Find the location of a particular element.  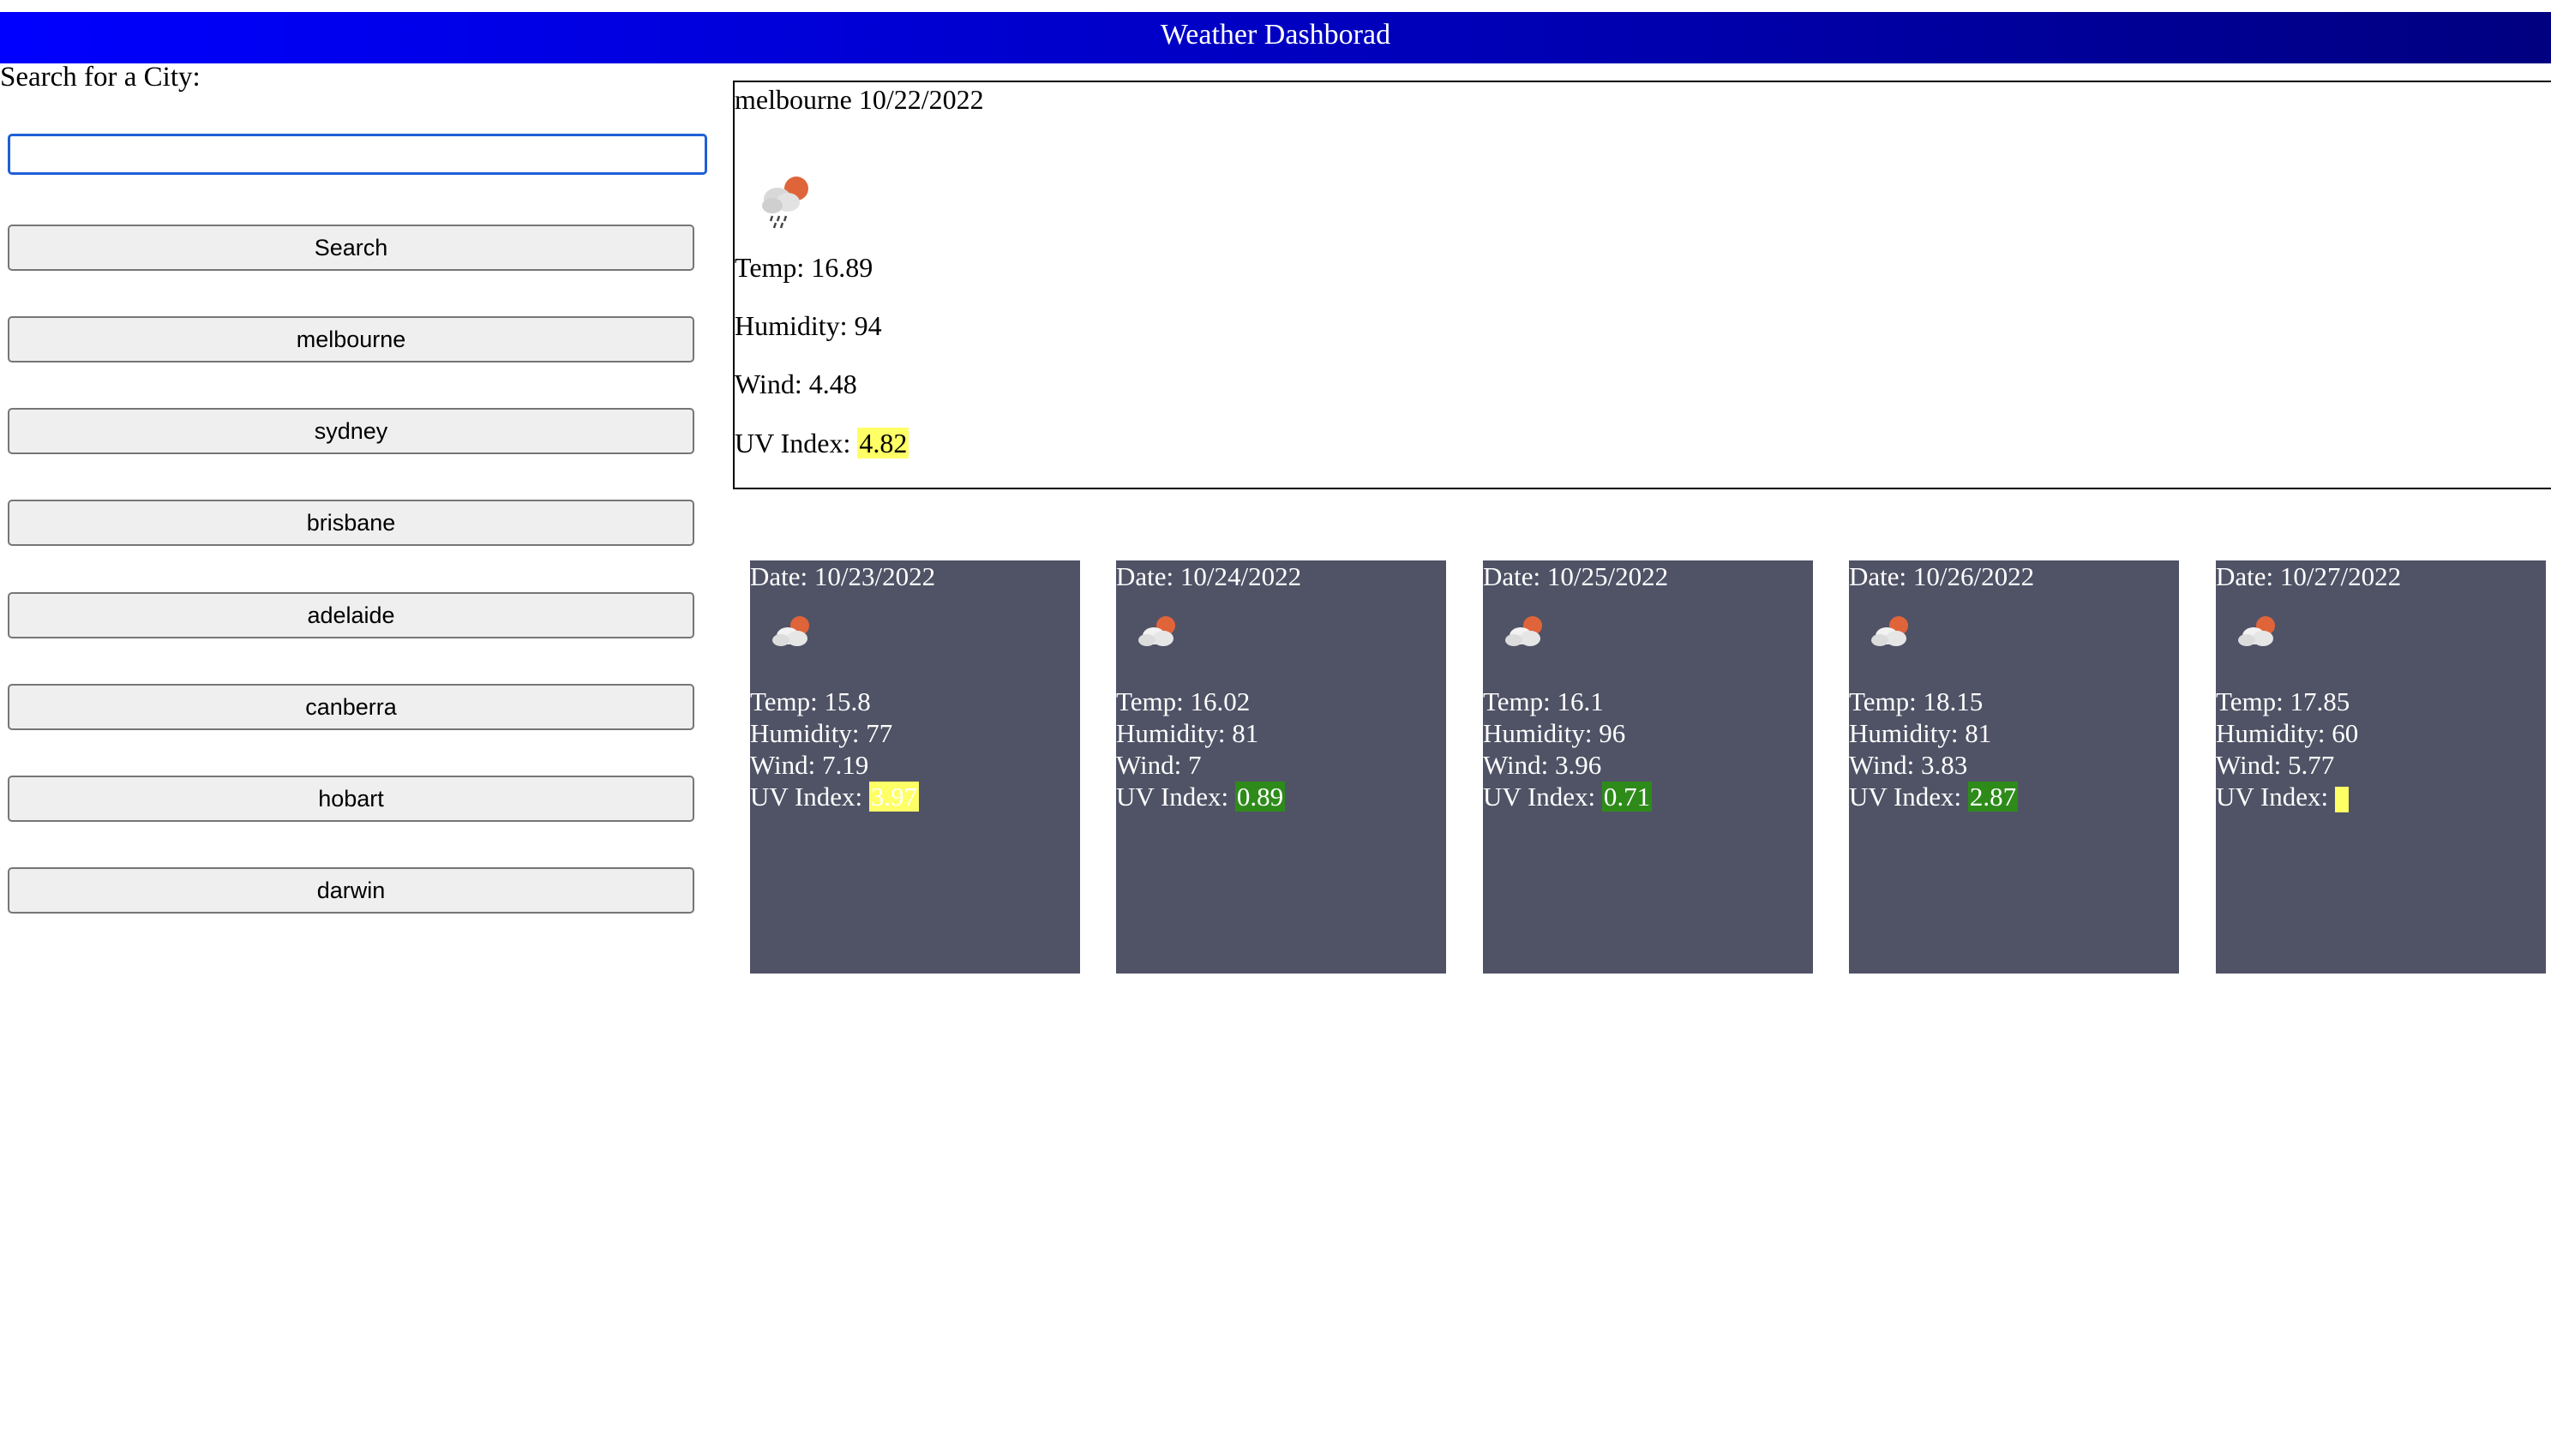

forecast-uv-badge: 2.87 is located at coordinates (1993, 797).